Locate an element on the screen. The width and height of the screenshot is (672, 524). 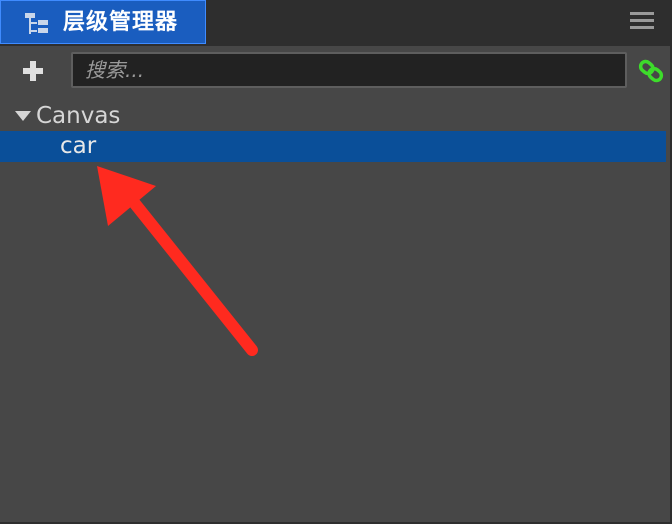
tab-hierarchy: 层级管理器 is located at coordinates (103, 22).